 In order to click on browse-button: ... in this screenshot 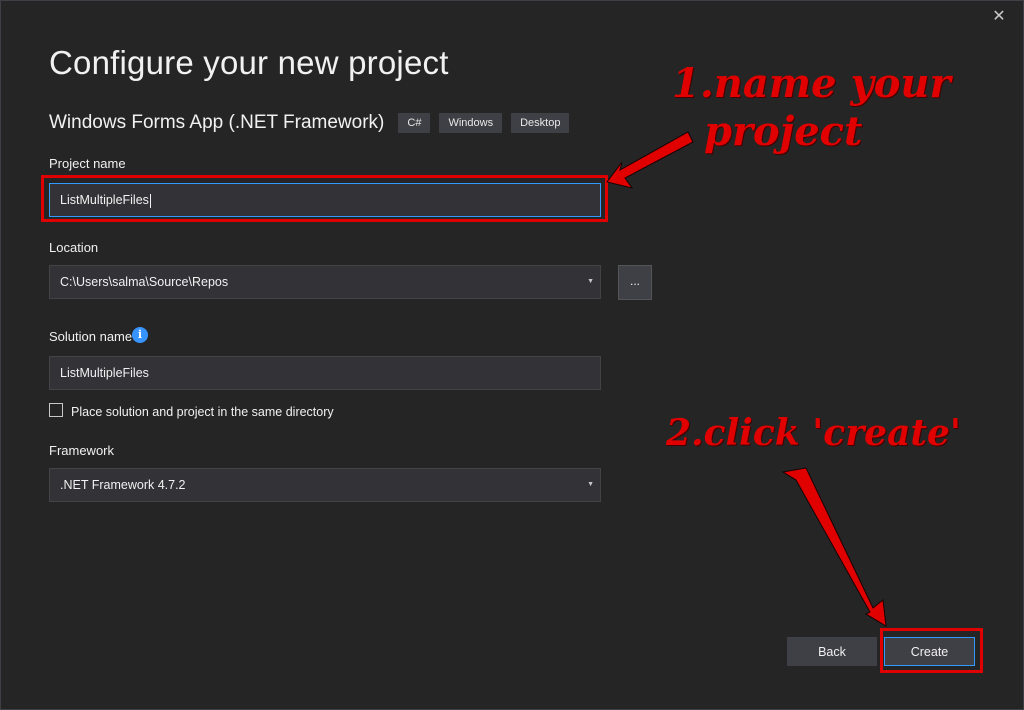, I will do `click(635, 282)`.